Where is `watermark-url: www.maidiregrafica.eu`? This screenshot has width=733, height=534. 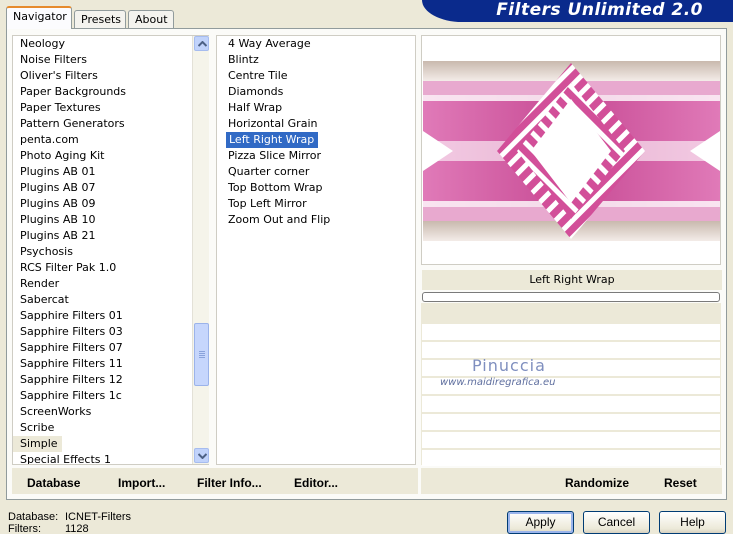 watermark-url: www.maidiregrafica.eu is located at coordinates (498, 382).